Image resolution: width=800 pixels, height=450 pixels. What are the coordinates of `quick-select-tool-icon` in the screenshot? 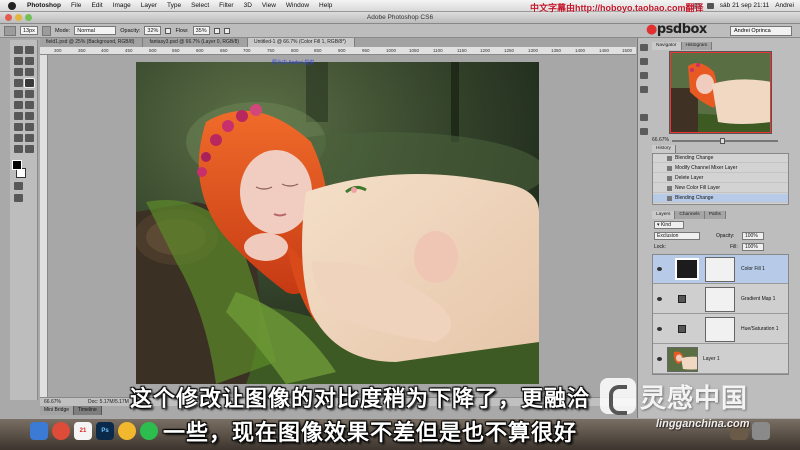 It's located at (29, 61).